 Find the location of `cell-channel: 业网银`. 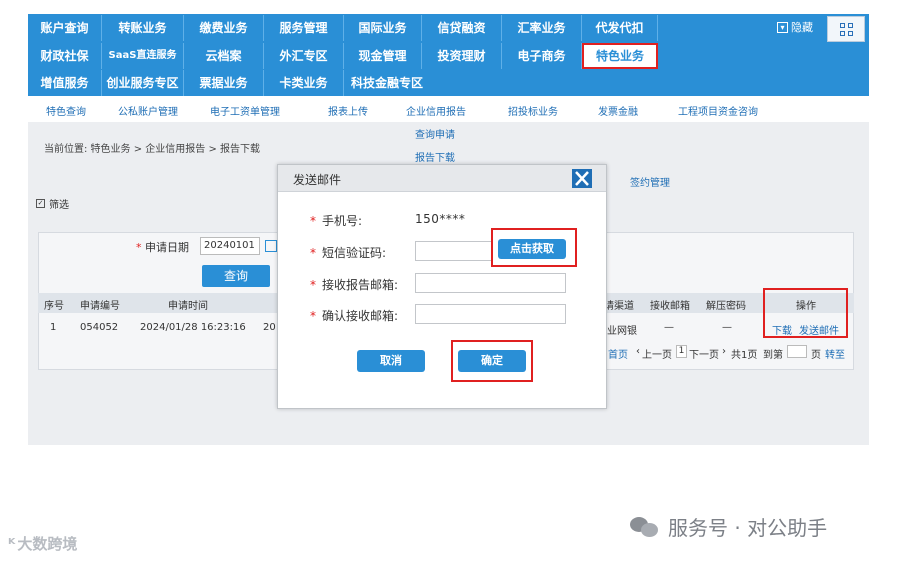

cell-channel: 业网银 is located at coordinates (622, 331).